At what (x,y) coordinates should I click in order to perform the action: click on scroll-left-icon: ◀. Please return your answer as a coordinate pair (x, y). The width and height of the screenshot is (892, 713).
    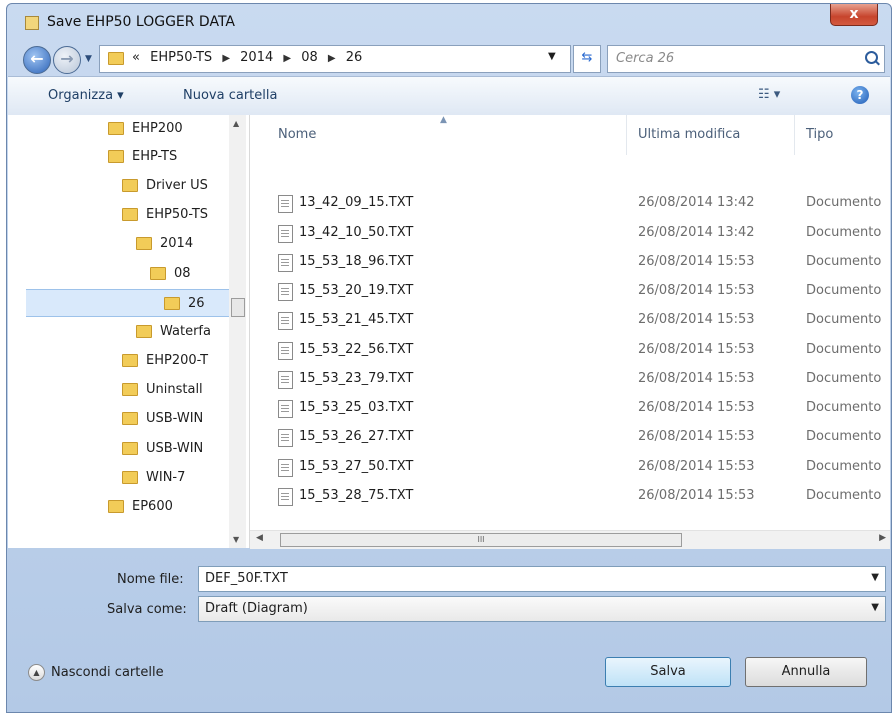
    Looking at the image, I should click on (259, 538).